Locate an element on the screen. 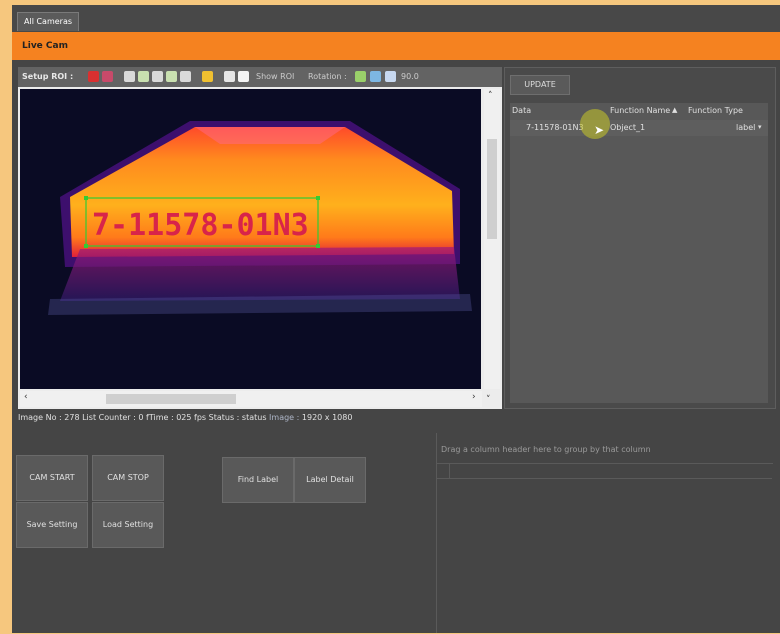 The height and width of the screenshot is (634, 780). rotate-right-icon is located at coordinates (390, 76).